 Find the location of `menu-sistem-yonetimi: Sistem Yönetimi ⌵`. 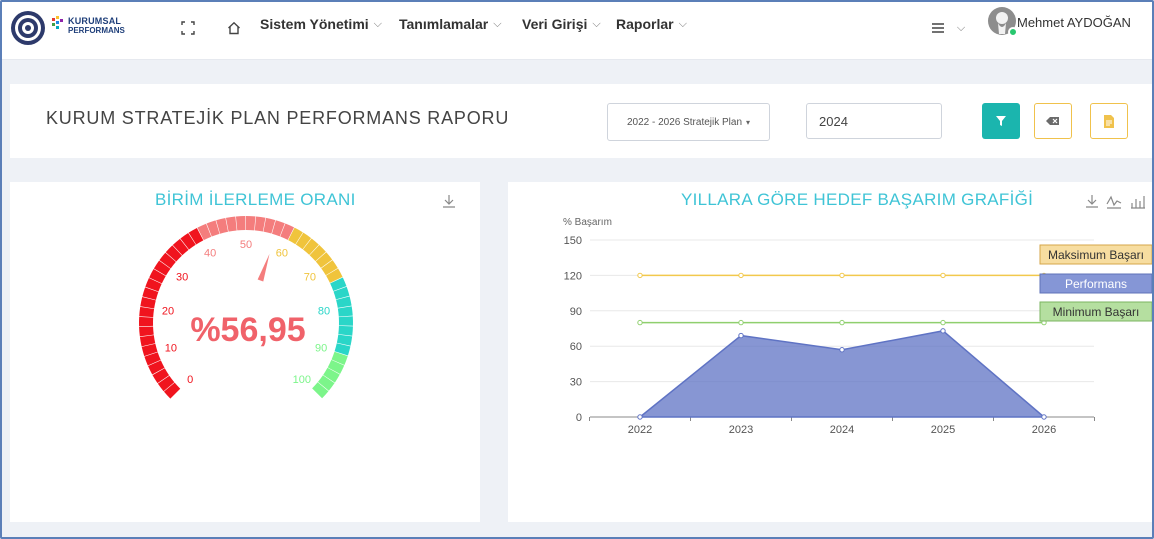

menu-sistem-yonetimi: Sistem Yönetimi ⌵ is located at coordinates (321, 24).